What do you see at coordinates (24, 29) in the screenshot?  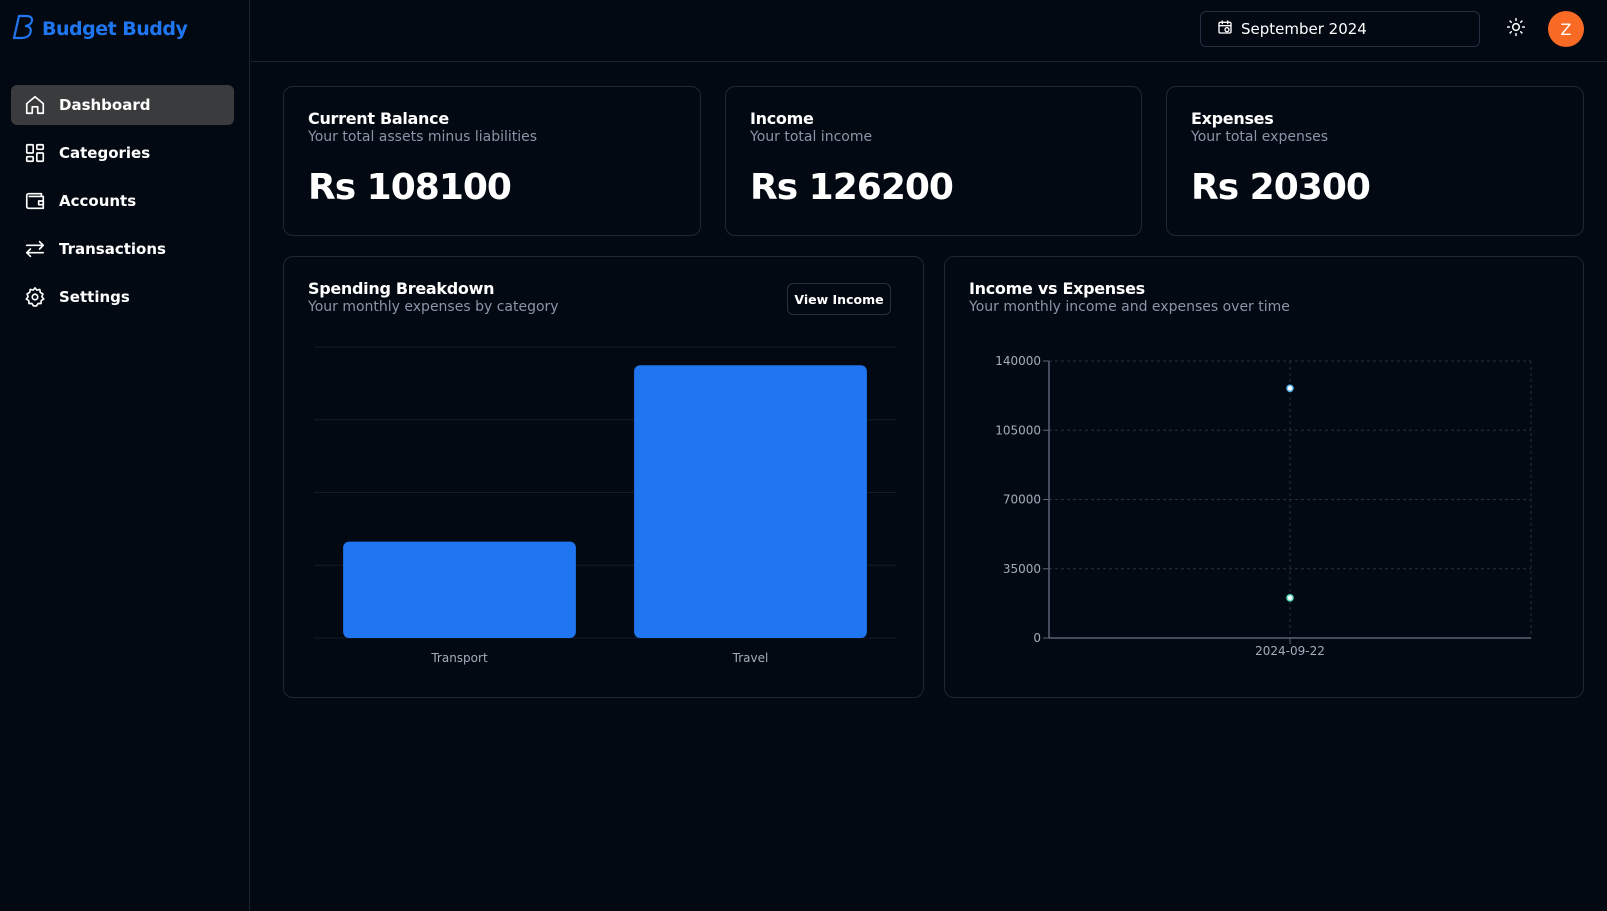 I see `logo-icon` at bounding box center [24, 29].